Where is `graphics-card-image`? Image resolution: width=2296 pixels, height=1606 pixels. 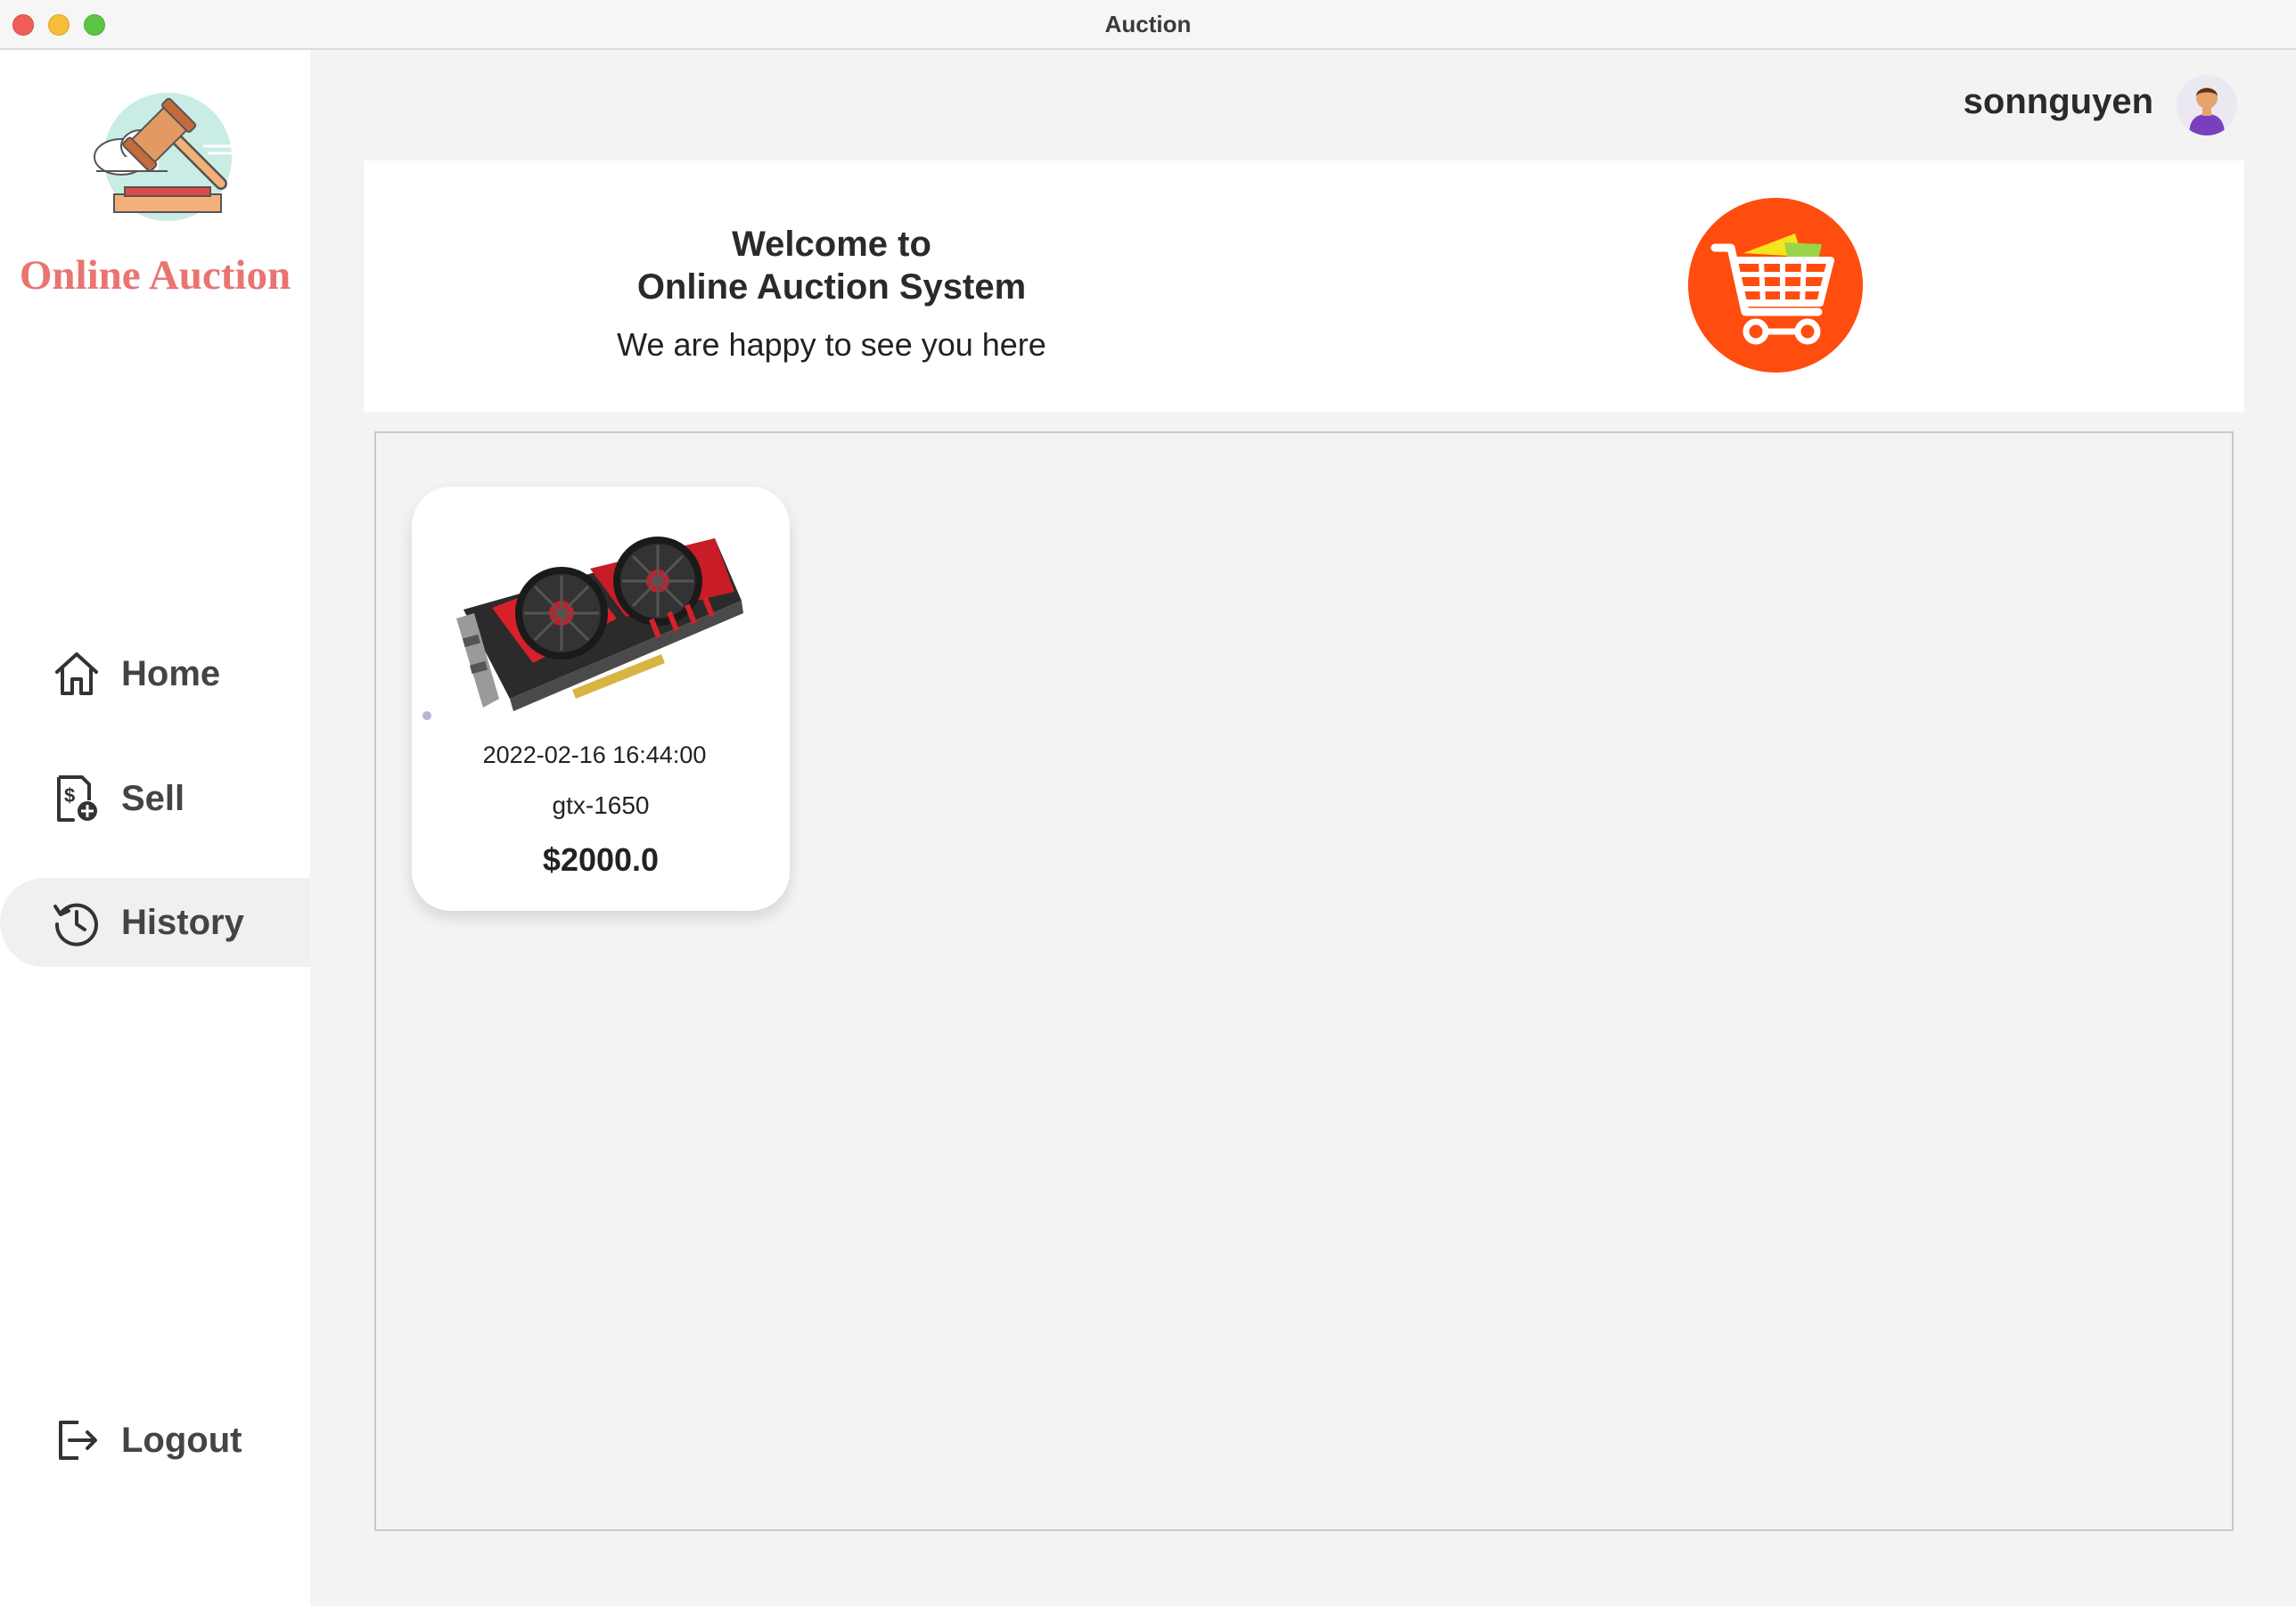
graphics-card-image is located at coordinates (600, 618).